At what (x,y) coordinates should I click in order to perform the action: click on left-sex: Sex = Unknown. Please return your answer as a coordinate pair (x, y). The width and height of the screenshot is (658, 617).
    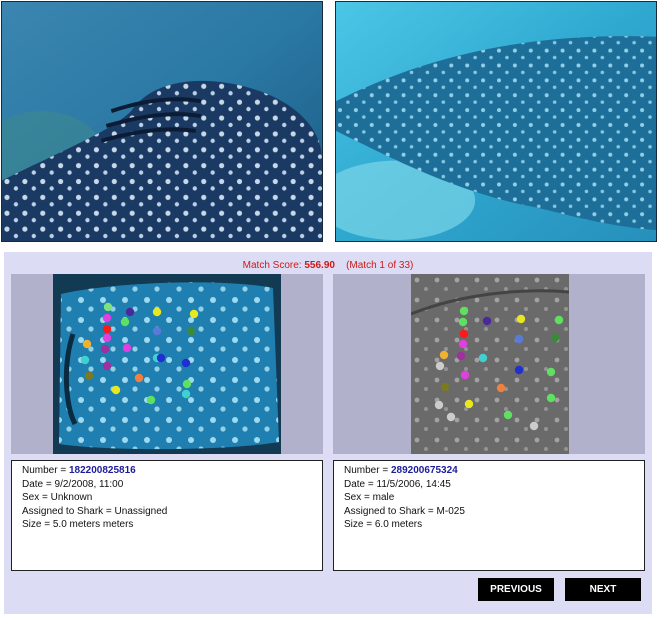
    Looking at the image, I should click on (57, 498).